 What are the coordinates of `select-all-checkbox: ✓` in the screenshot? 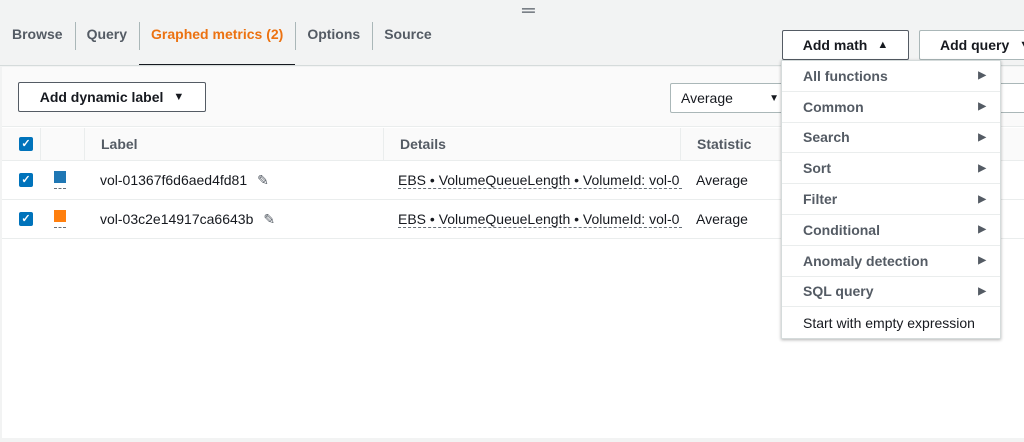 It's located at (26, 144).